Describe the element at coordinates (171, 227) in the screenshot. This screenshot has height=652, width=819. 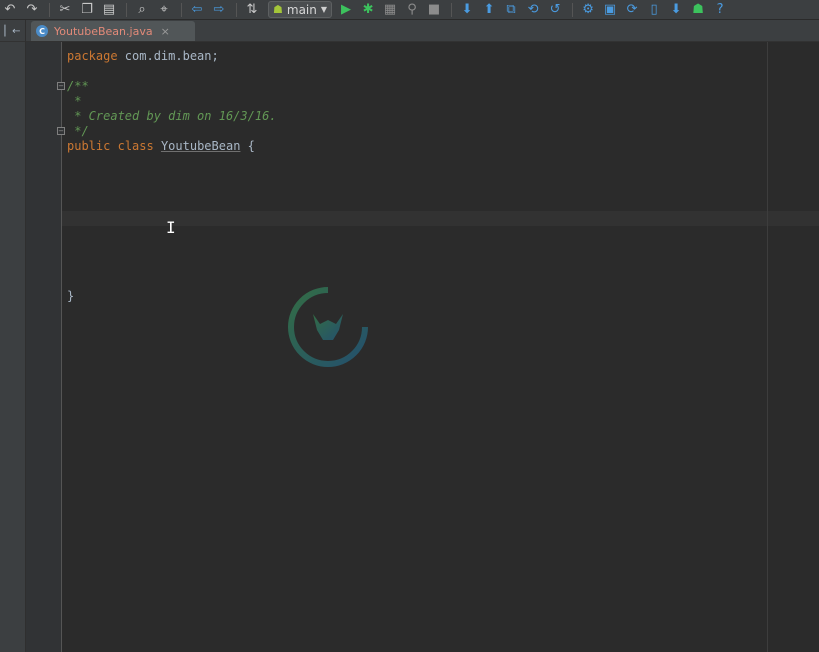
I see `text-cursor-icon: I` at that location.